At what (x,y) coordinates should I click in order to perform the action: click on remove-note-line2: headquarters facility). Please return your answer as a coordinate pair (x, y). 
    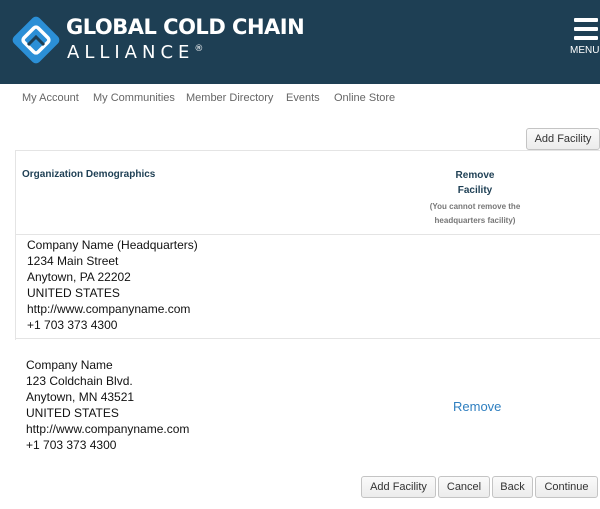
    Looking at the image, I should click on (475, 220).